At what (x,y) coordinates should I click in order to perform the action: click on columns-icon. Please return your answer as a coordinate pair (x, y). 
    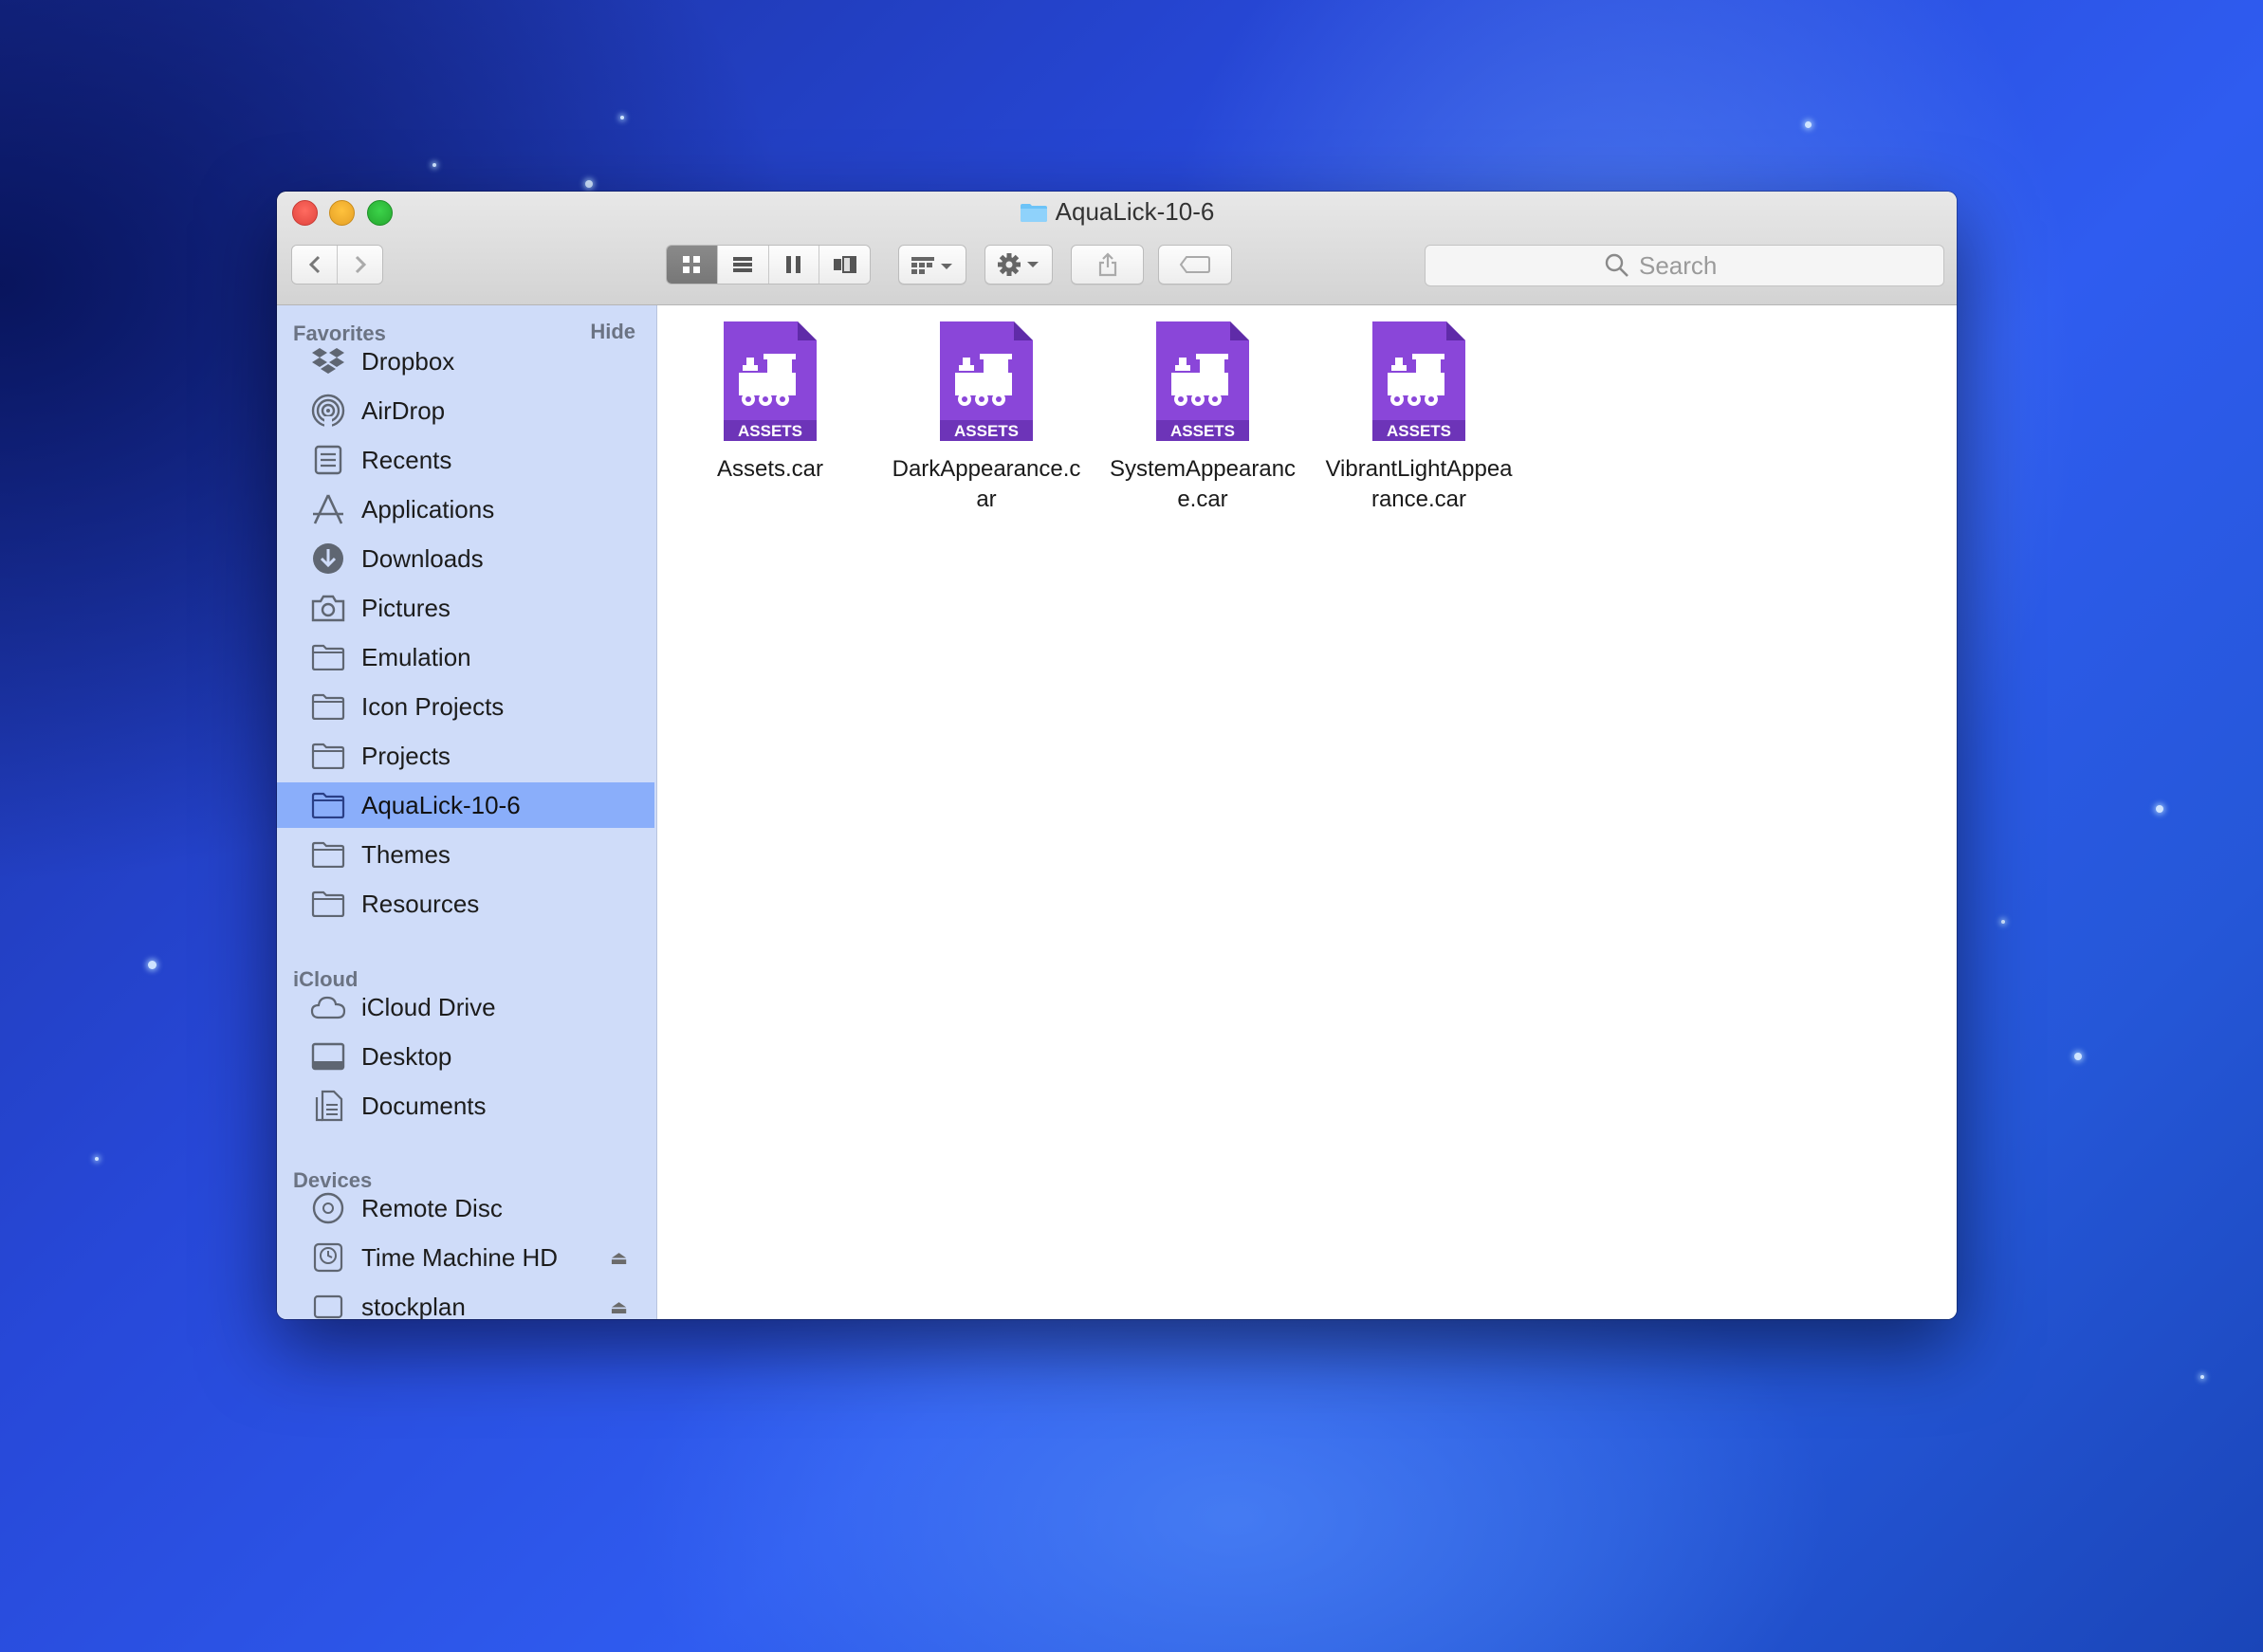
    Looking at the image, I should click on (792, 264).